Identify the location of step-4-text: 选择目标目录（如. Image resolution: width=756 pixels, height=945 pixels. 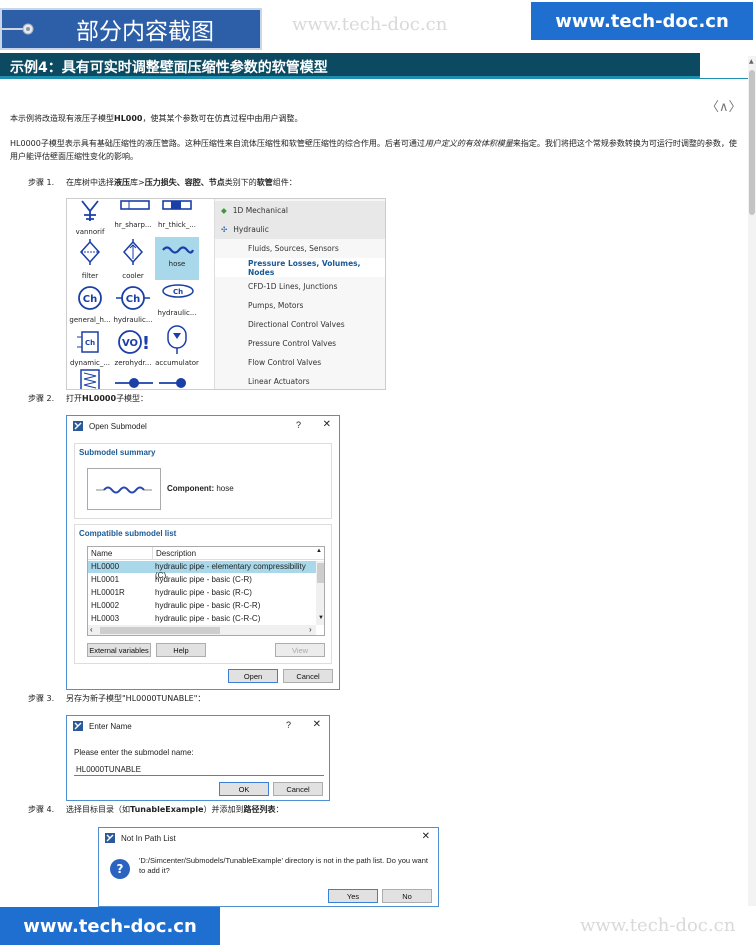
(98, 809).